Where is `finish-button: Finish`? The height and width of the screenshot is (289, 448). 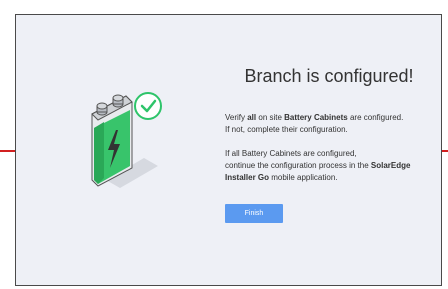
finish-button: Finish is located at coordinates (254, 213).